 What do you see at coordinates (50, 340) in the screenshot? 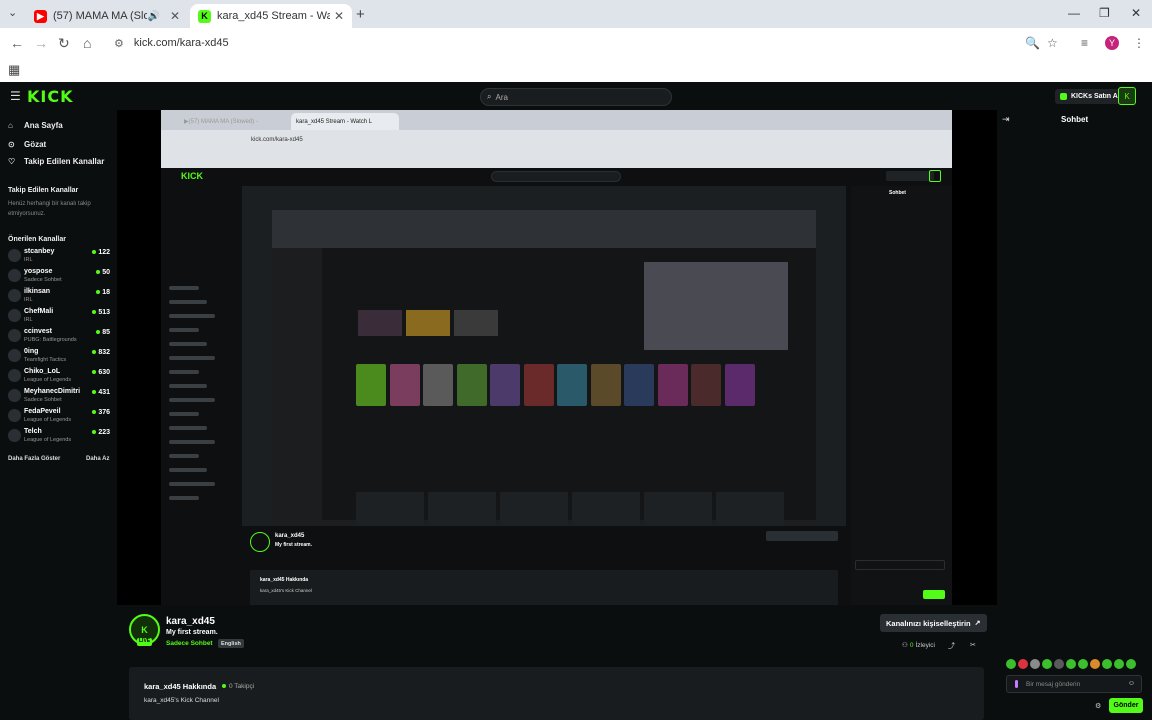
I see `channel-category: PUBG: Battlegrounds` at bounding box center [50, 340].